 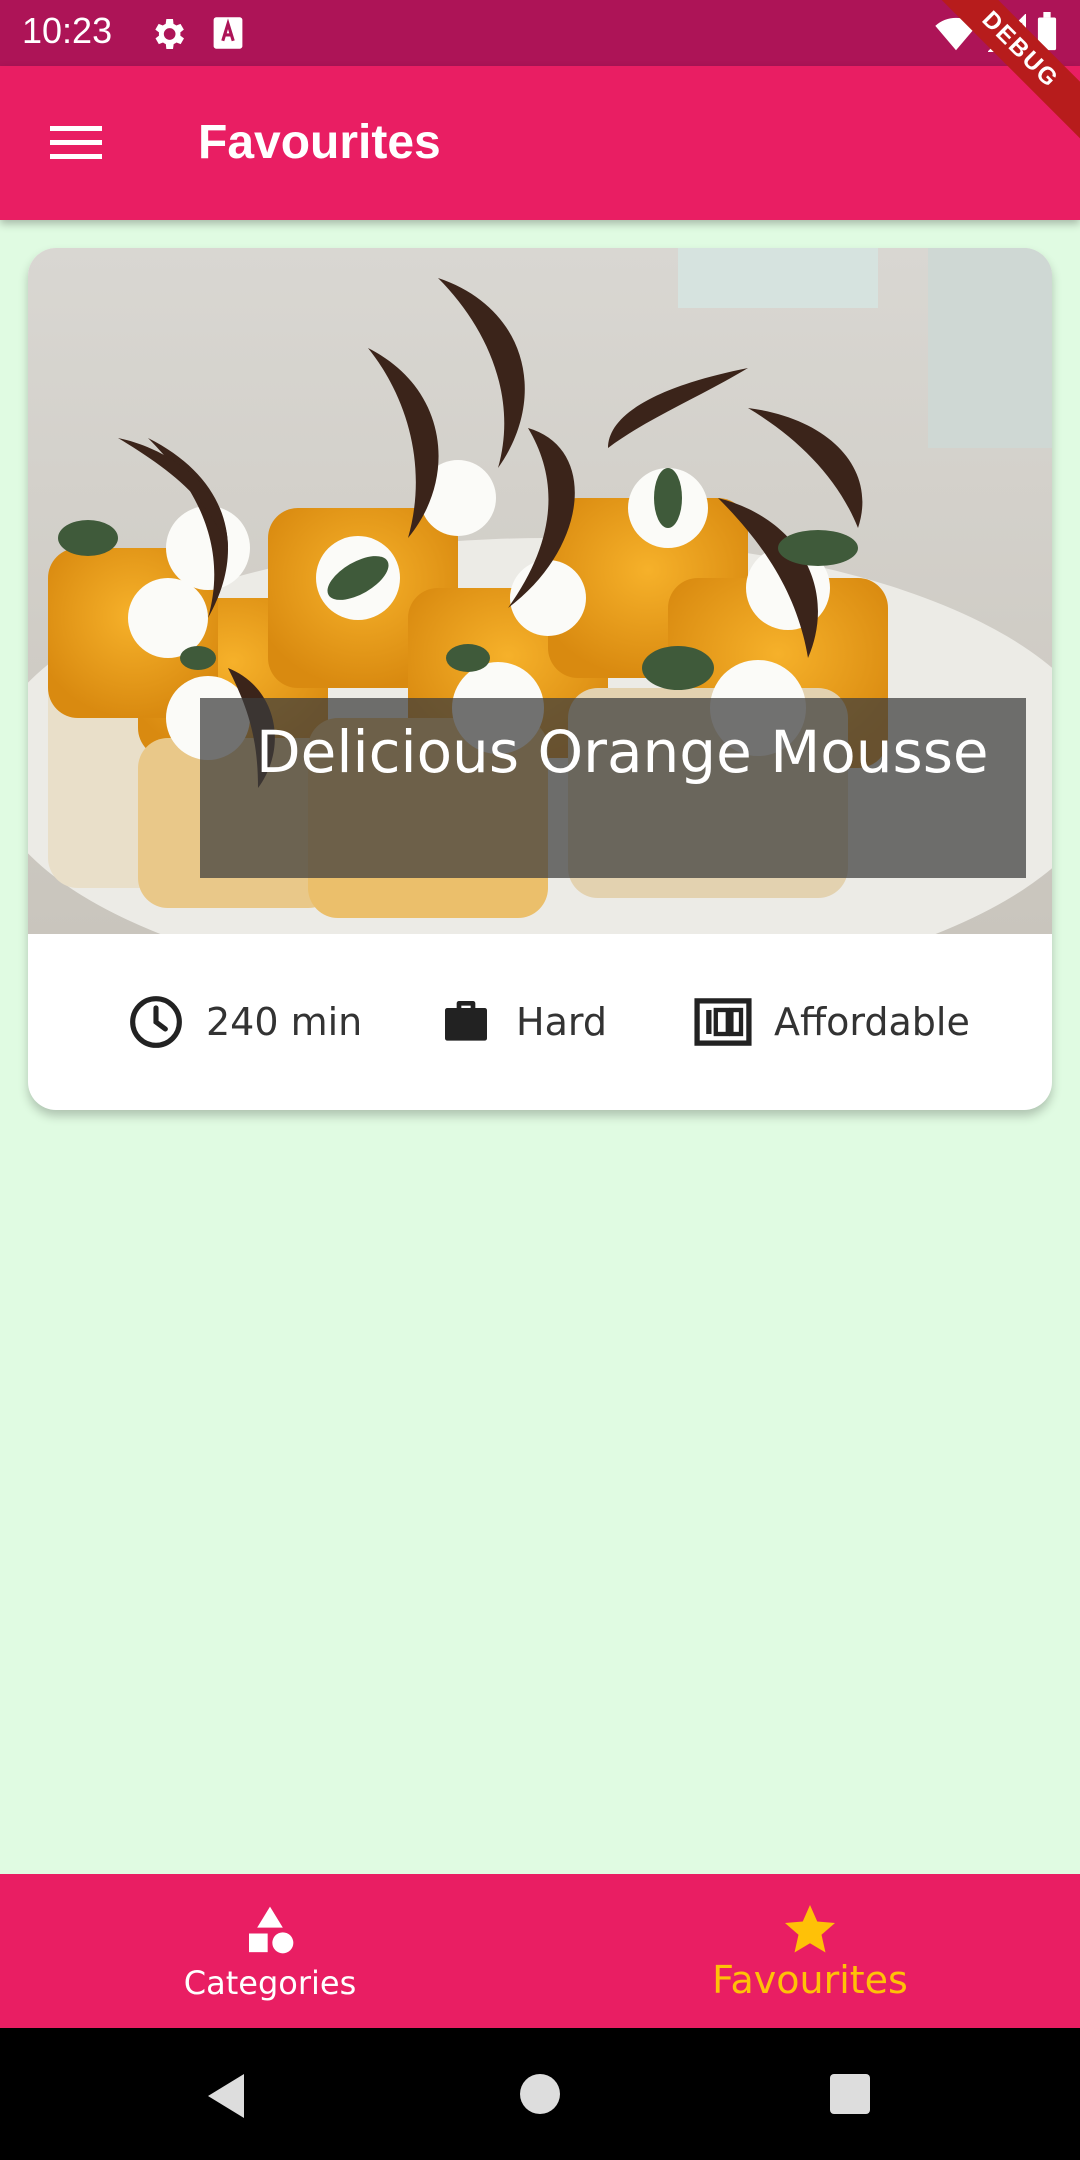 I want to click on status-bar: 10:23, so click(x=540, y=33).